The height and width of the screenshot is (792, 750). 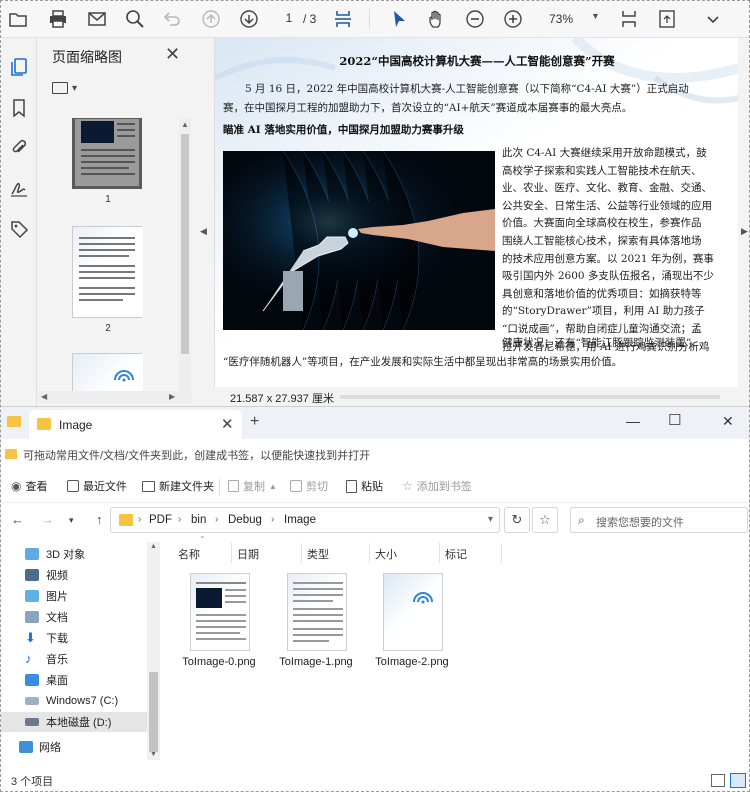 What do you see at coordinates (97, 19) in the screenshot?
I see `email-icon` at bounding box center [97, 19].